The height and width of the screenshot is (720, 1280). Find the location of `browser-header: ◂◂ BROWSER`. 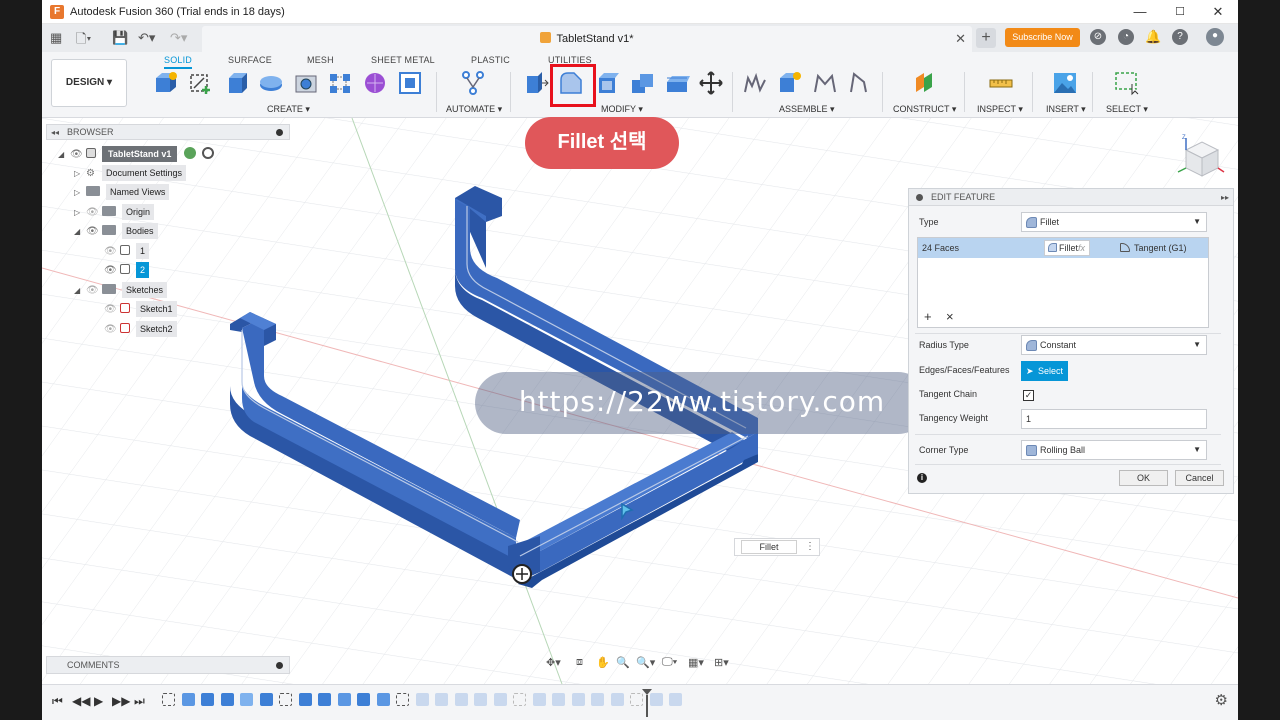

browser-header: ◂◂ BROWSER is located at coordinates (168, 132).